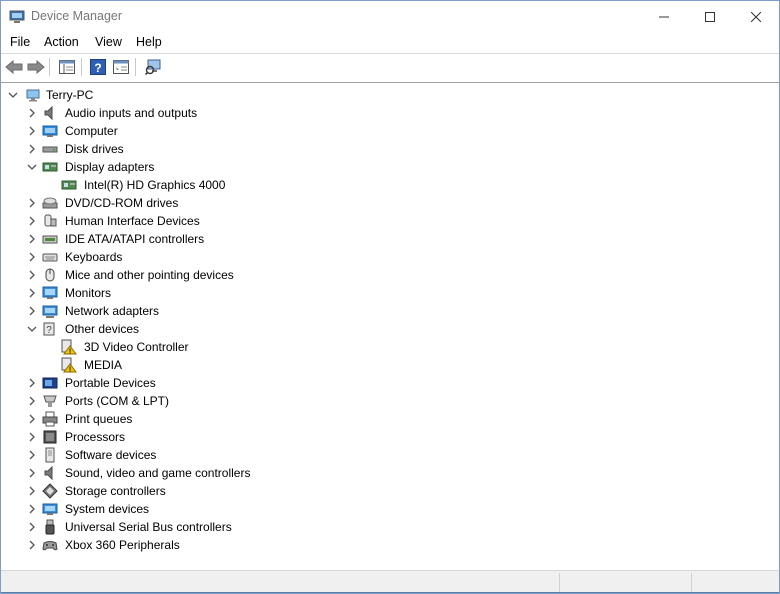  Describe the element at coordinates (50, 546) in the screenshot. I see `gamepad-icon` at that location.